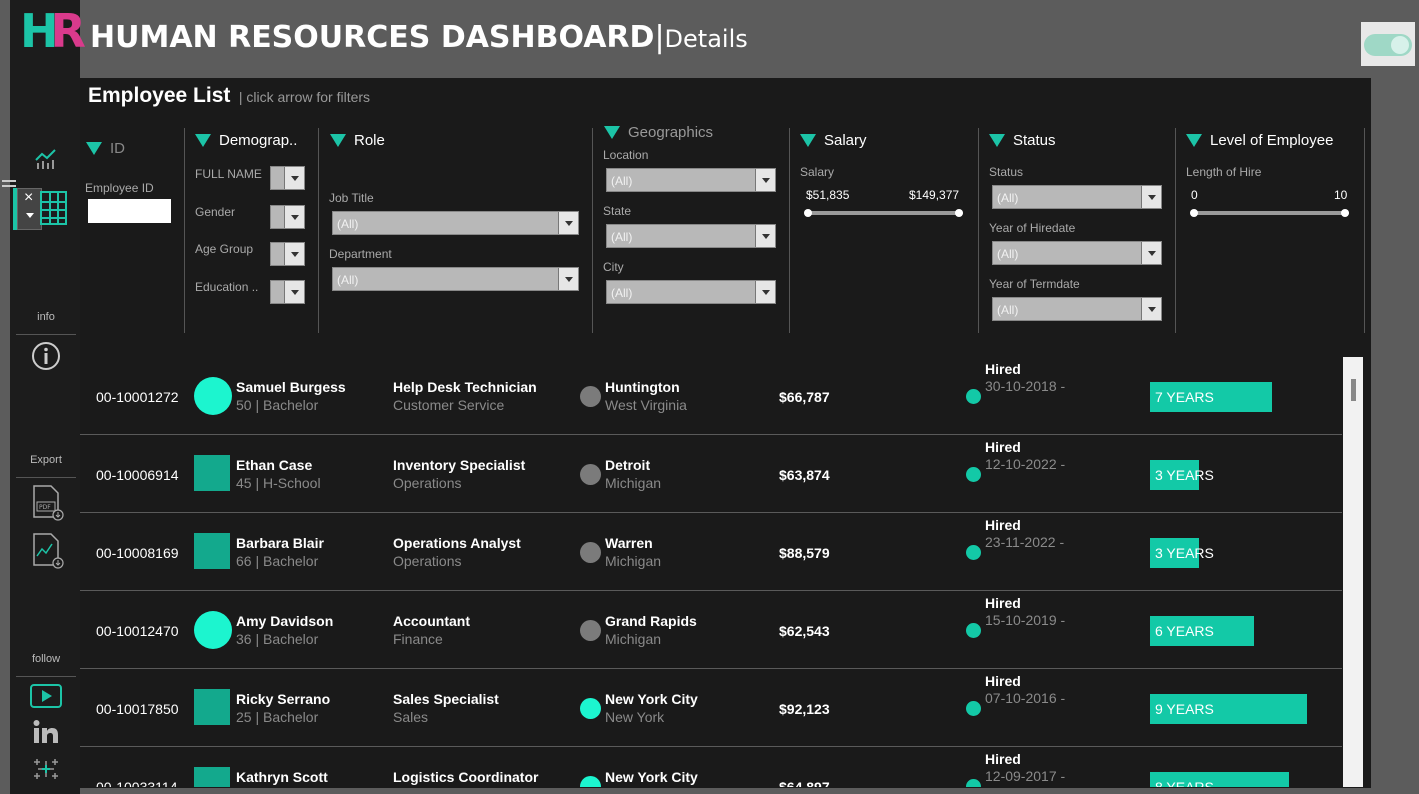 The image size is (1419, 794). What do you see at coordinates (1388, 44) in the screenshot?
I see `theme-toggle` at bounding box center [1388, 44].